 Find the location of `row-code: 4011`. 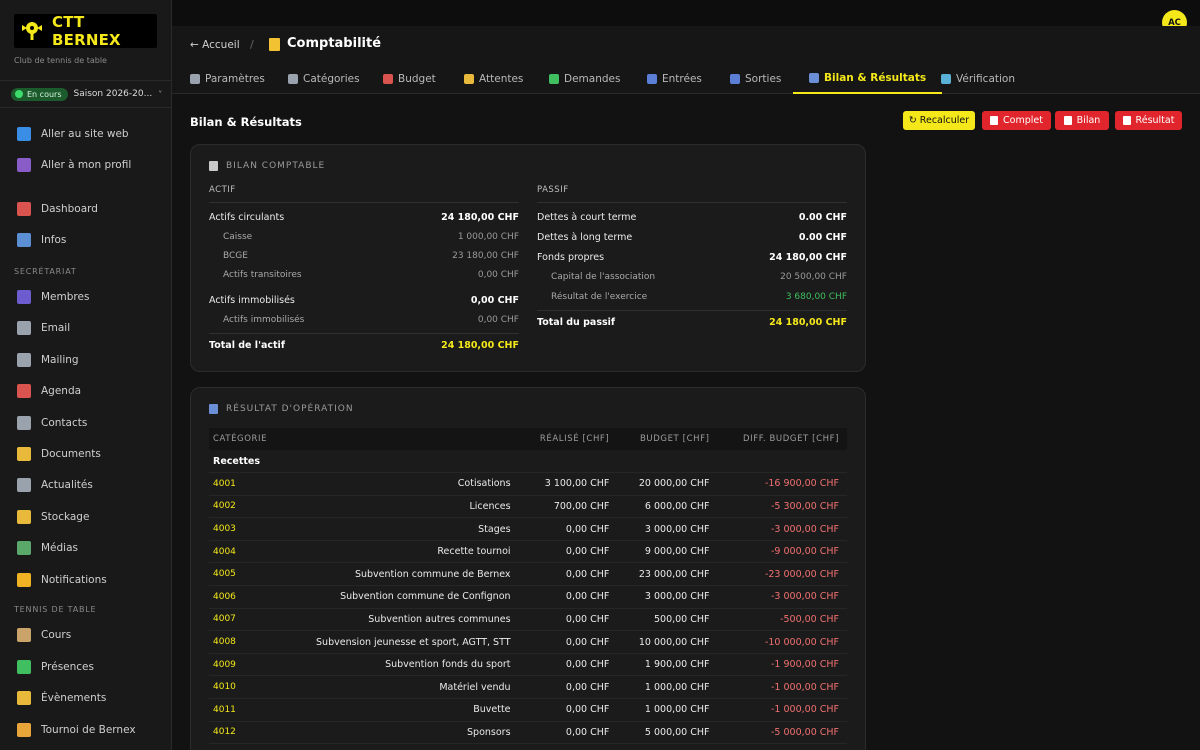

row-code: 4011 is located at coordinates (242, 710).